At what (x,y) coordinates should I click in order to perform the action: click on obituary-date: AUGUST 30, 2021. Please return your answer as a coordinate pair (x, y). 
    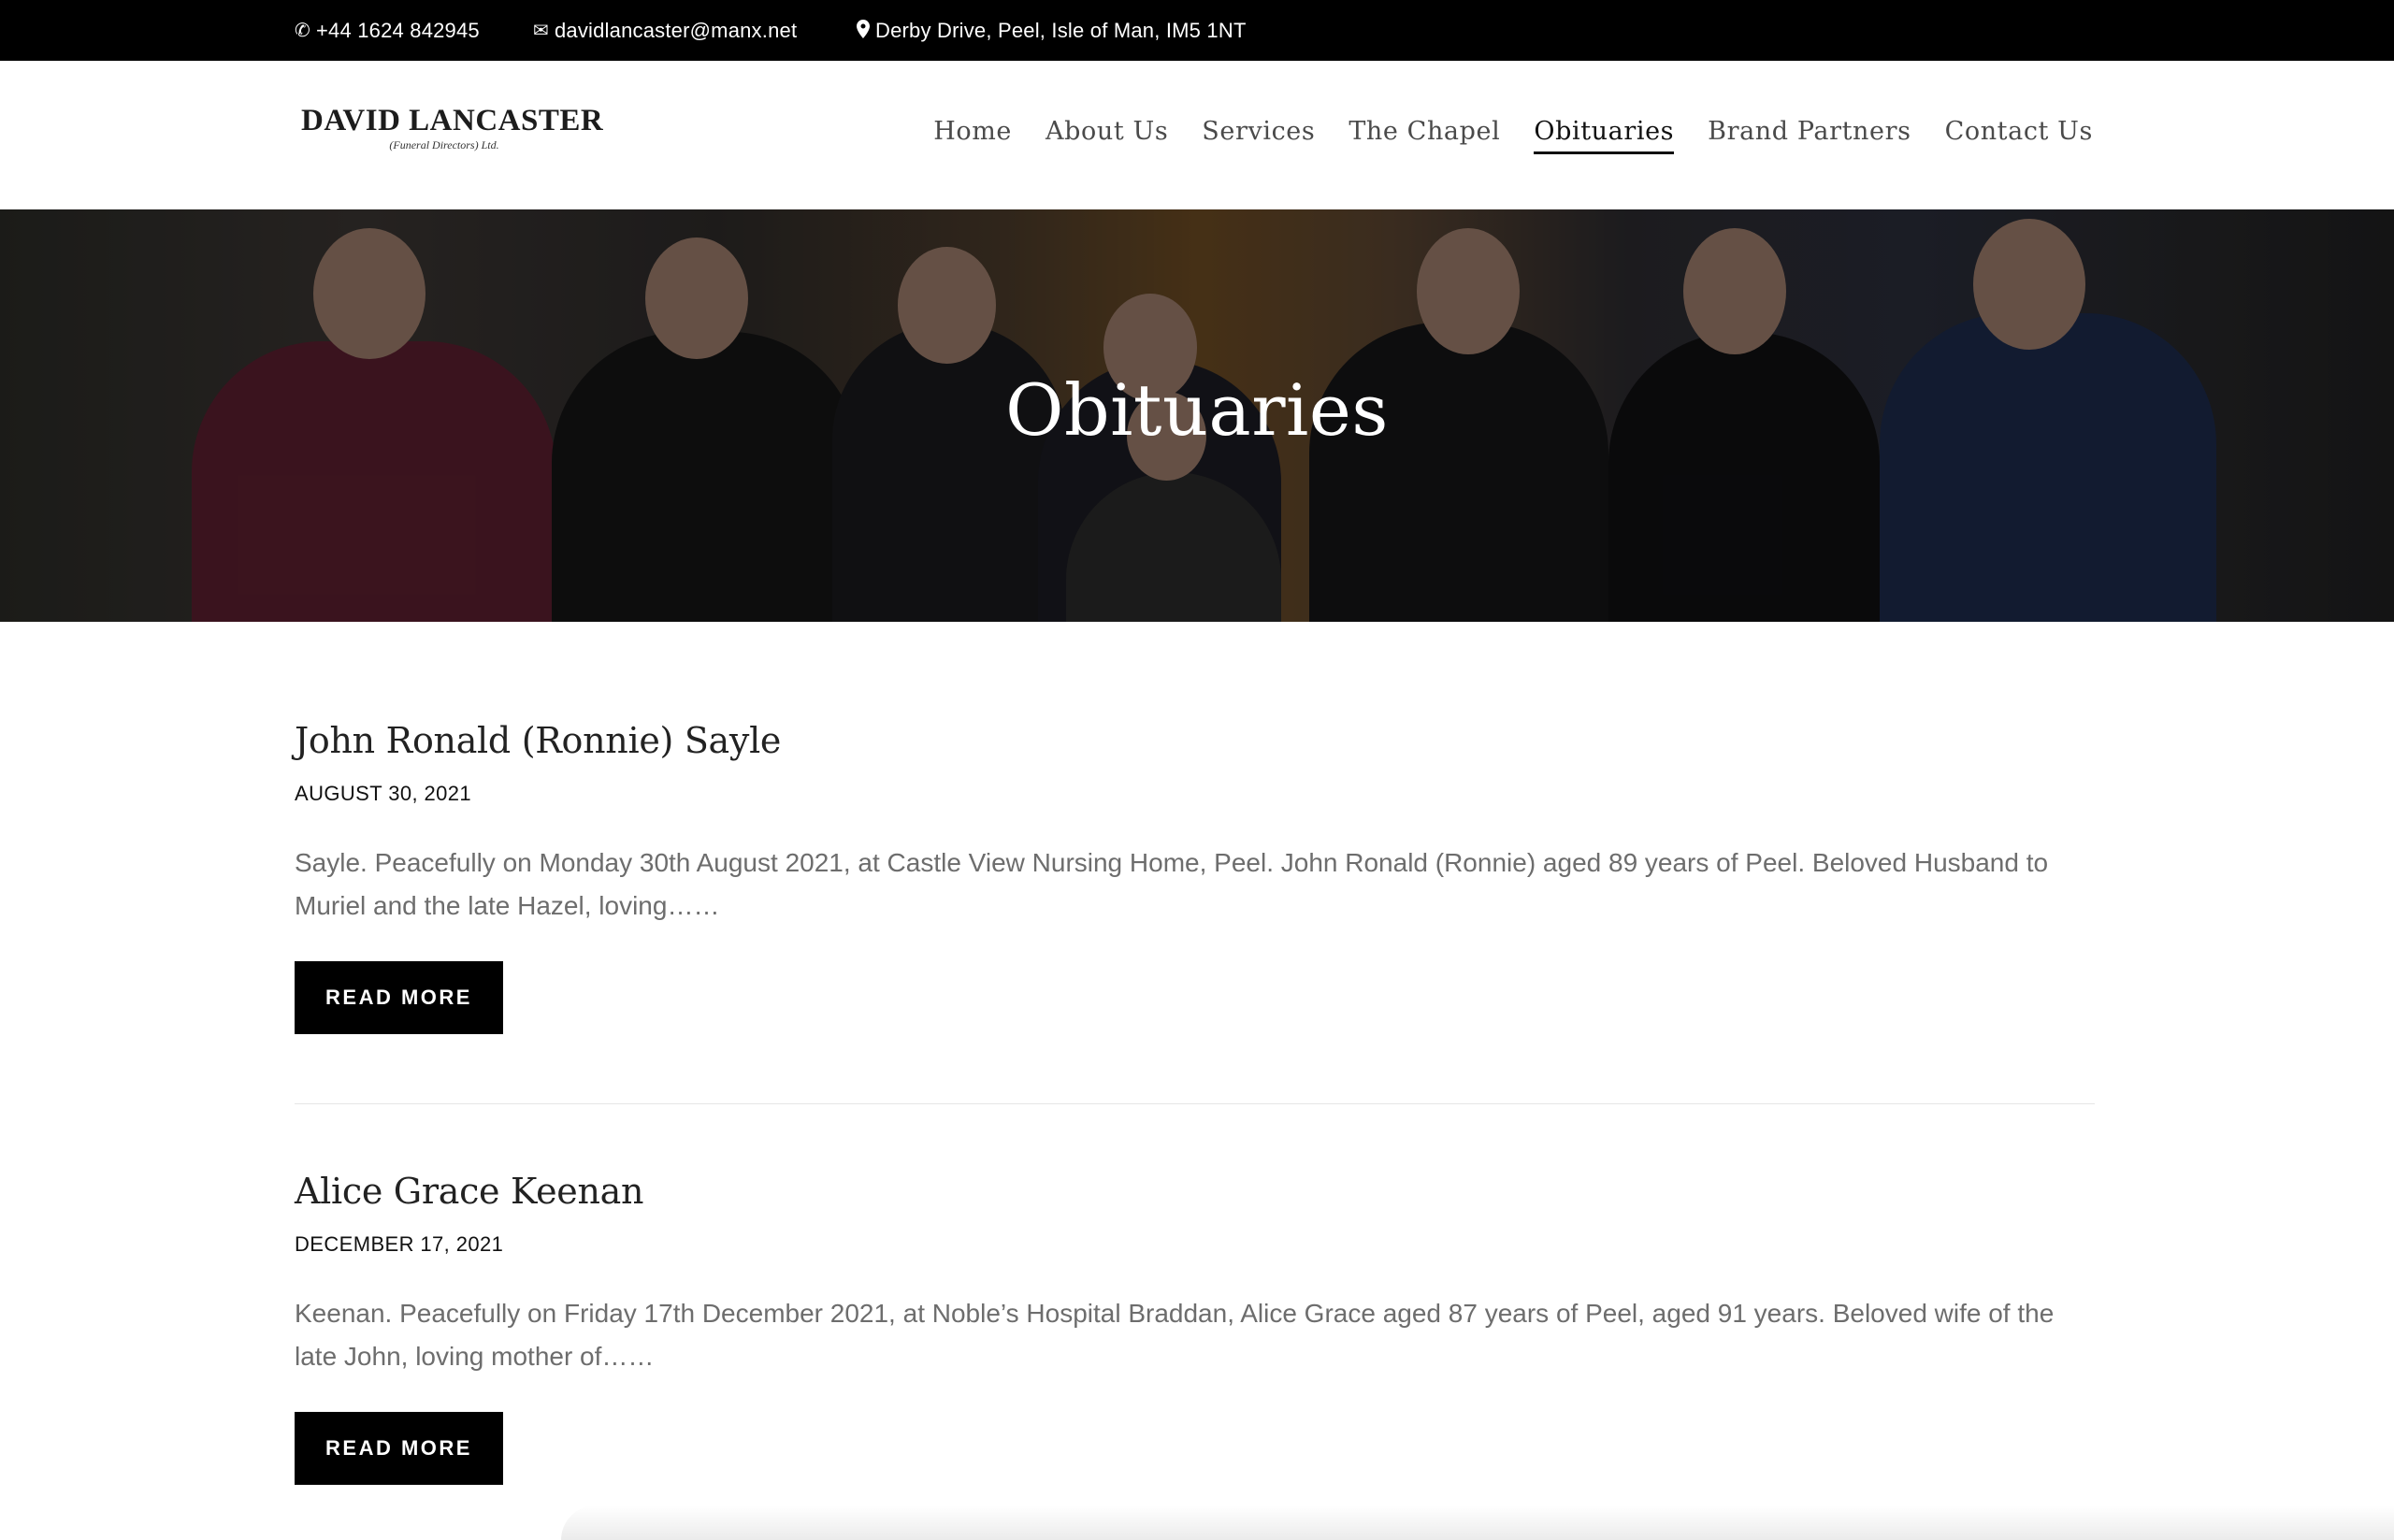
    Looking at the image, I should click on (383, 793).